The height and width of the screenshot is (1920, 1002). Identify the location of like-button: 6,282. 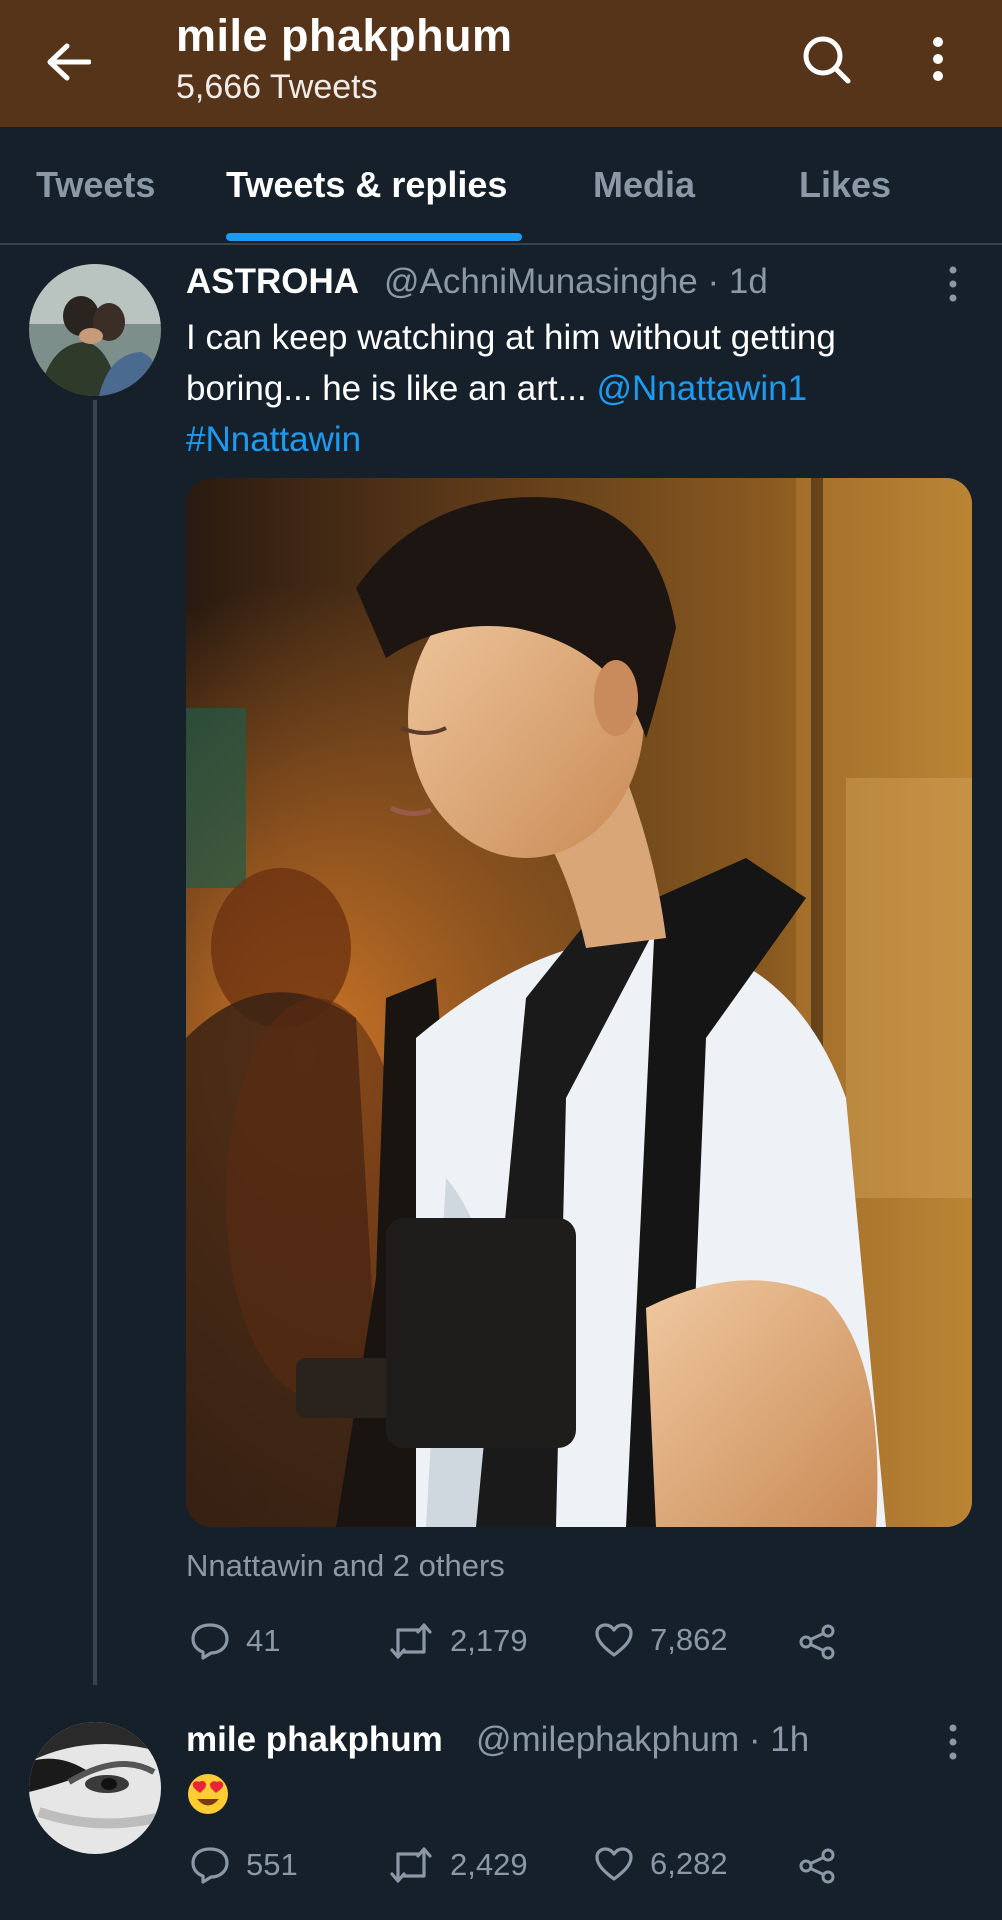
(661, 1864).